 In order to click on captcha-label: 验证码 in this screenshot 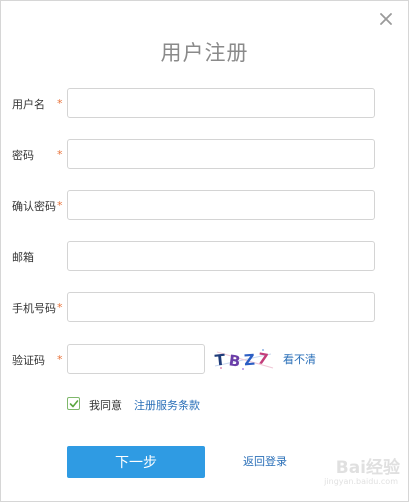, I will do `click(28, 360)`.